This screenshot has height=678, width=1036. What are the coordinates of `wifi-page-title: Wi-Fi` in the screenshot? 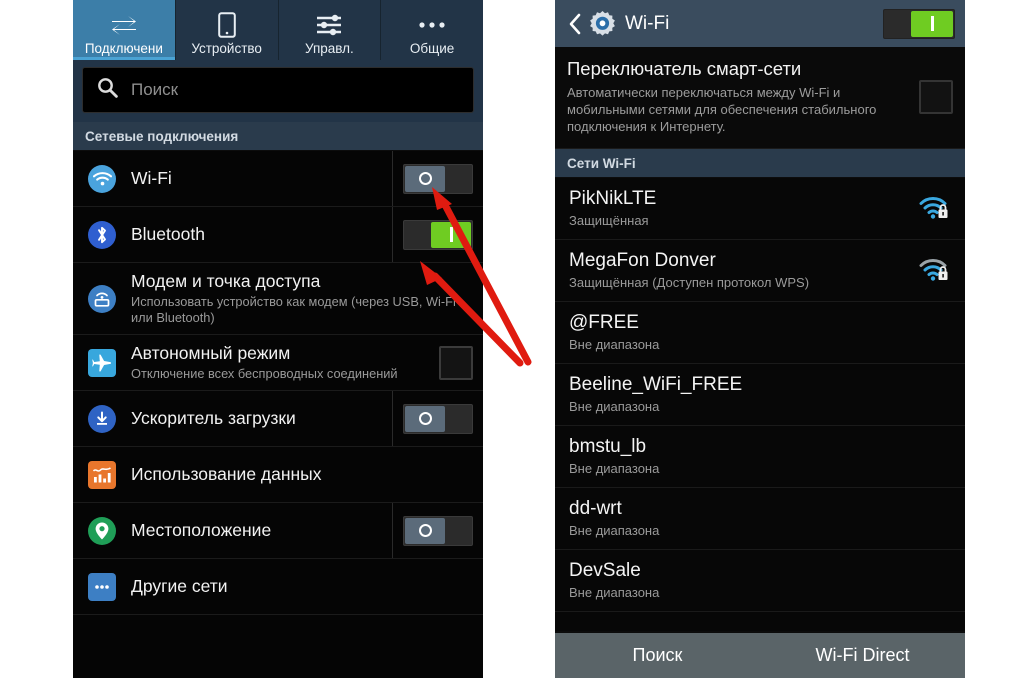 It's located at (647, 23).